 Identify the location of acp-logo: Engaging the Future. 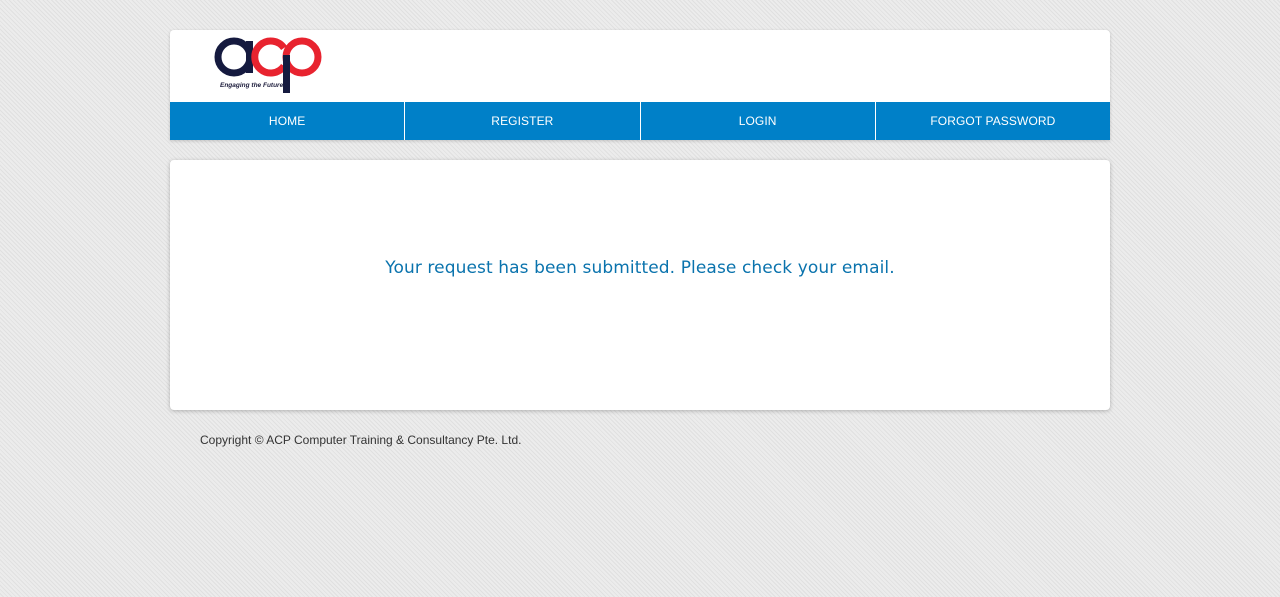
(268, 66).